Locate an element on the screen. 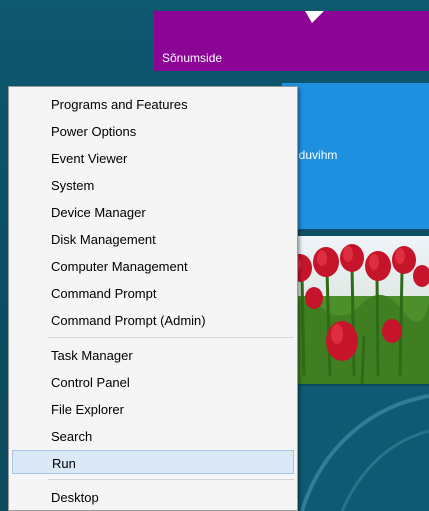 Image resolution: width=429 pixels, height=511 pixels. dark-tile is located at coordinates (355, 448).